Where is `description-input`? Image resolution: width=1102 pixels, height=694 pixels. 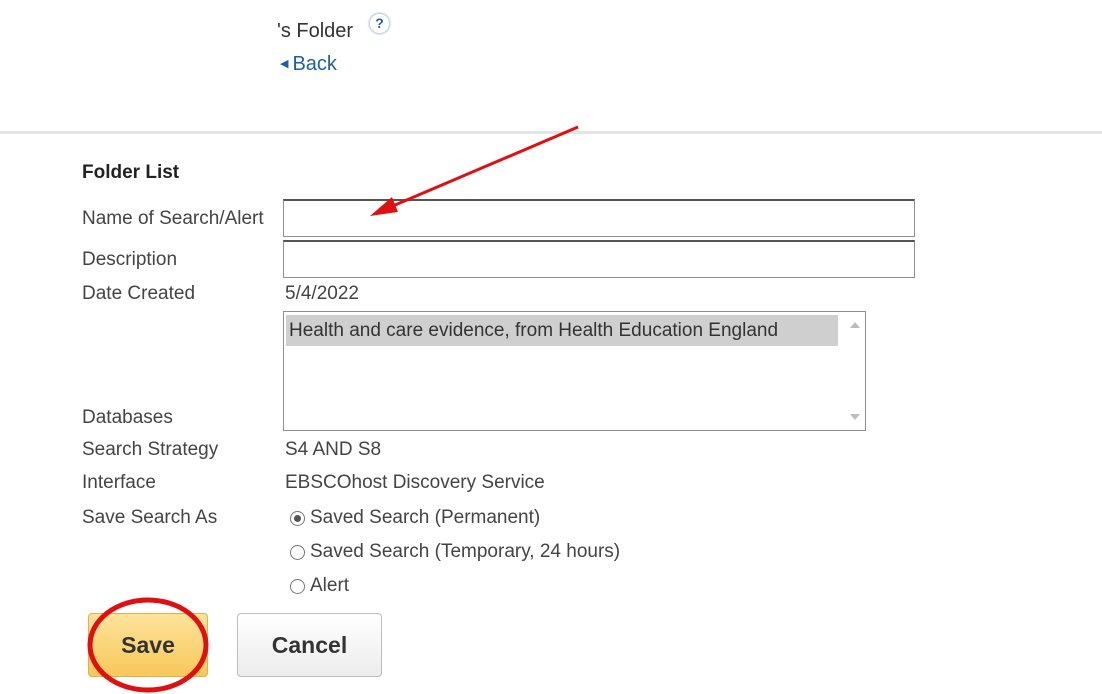
description-input is located at coordinates (599, 259).